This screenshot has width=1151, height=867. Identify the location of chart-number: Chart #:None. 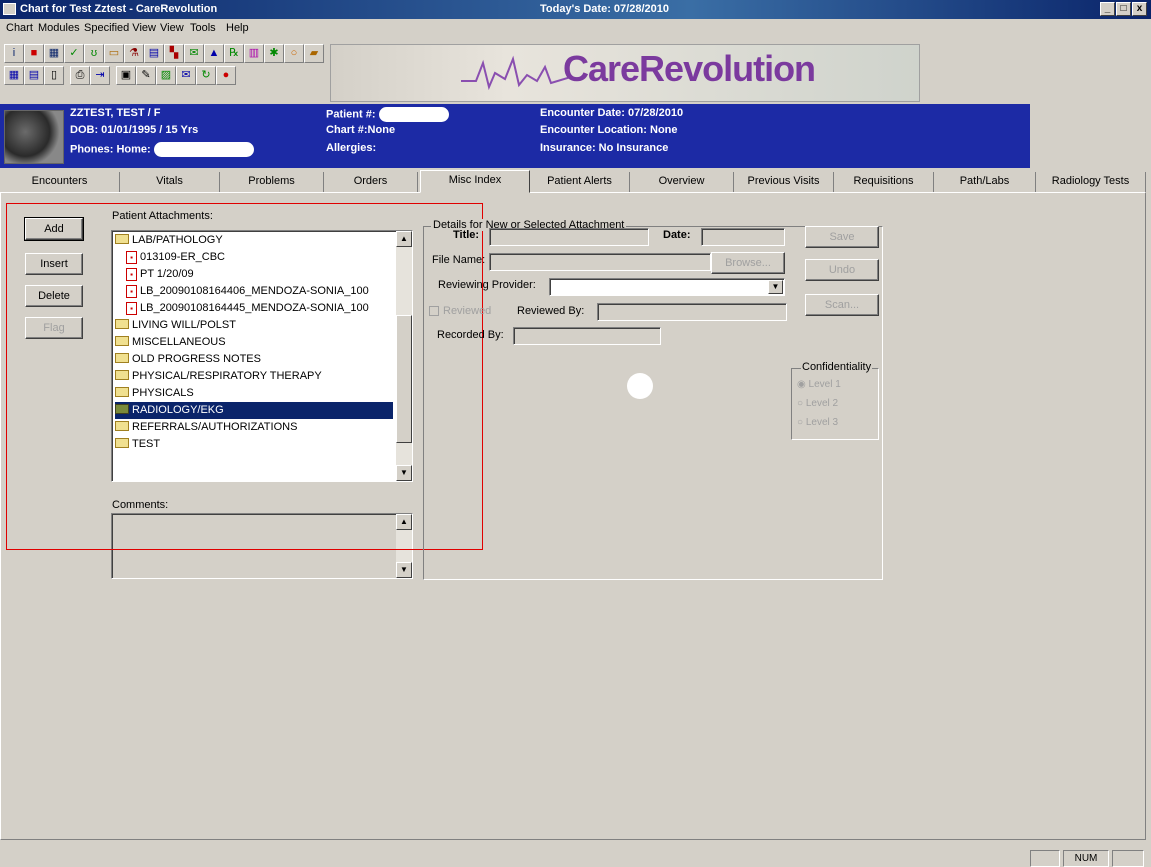
(361, 130).